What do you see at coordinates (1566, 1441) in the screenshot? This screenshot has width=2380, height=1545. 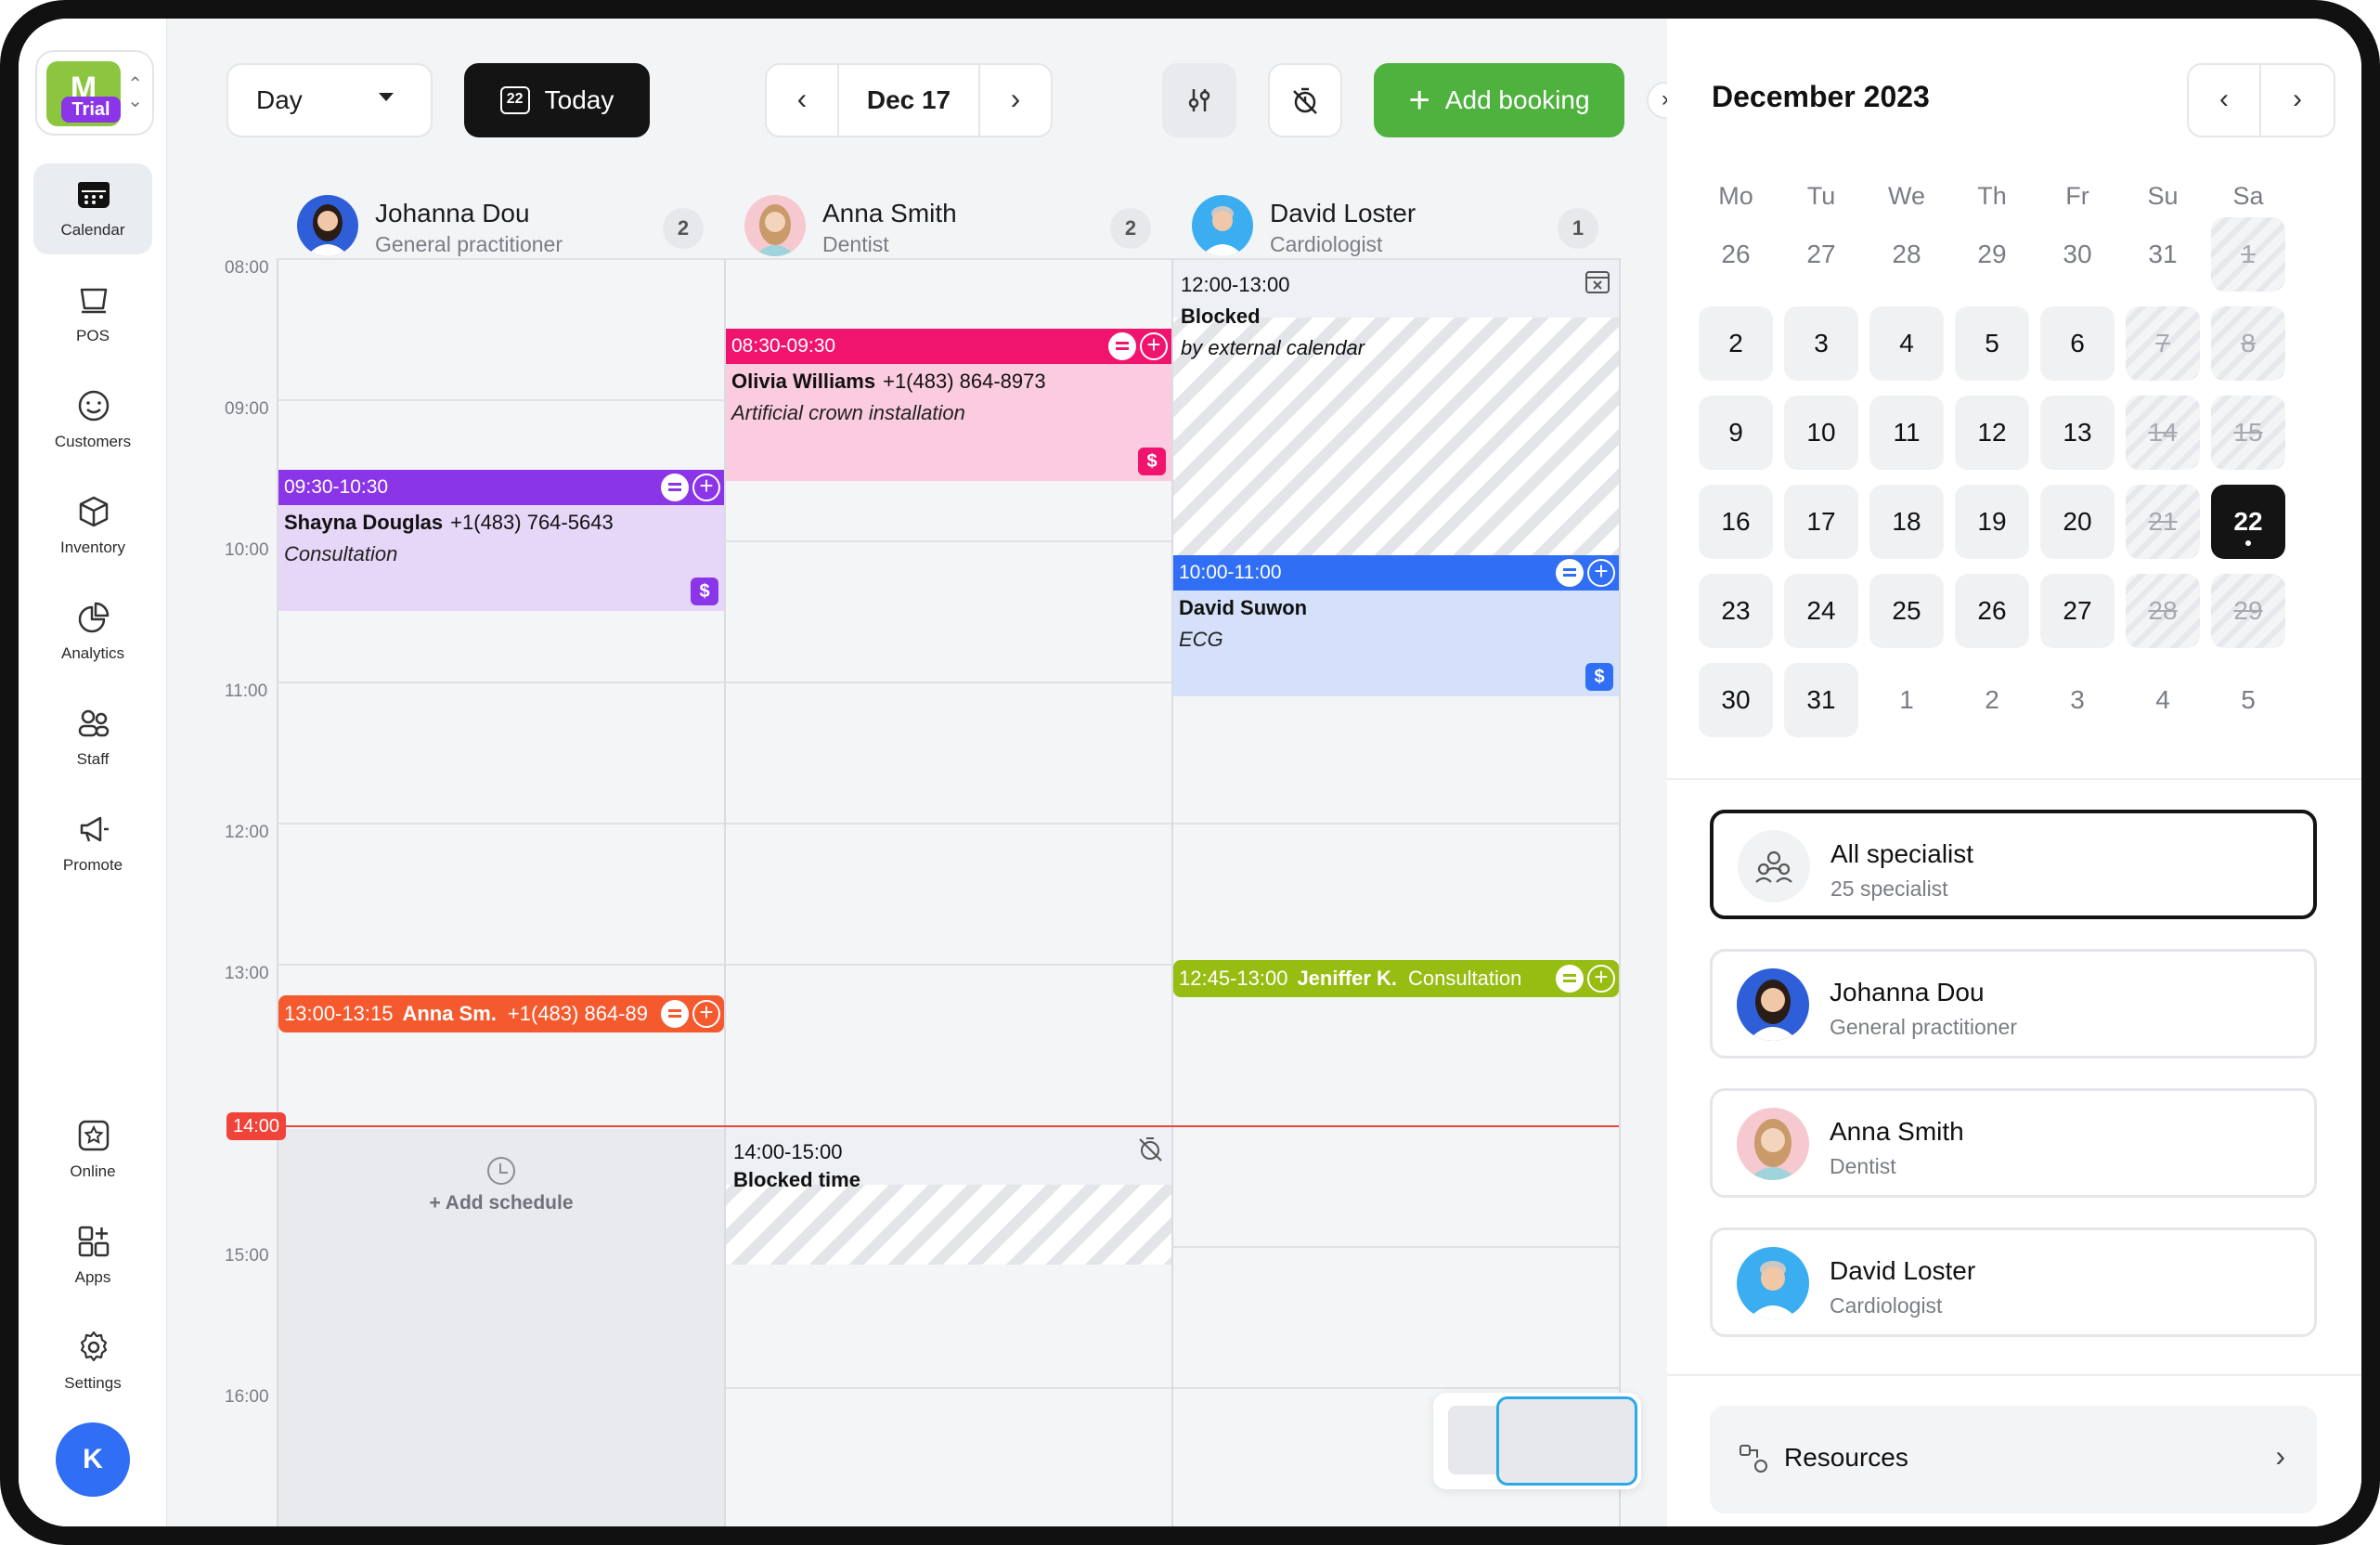 I see `minimap-viewport` at bounding box center [1566, 1441].